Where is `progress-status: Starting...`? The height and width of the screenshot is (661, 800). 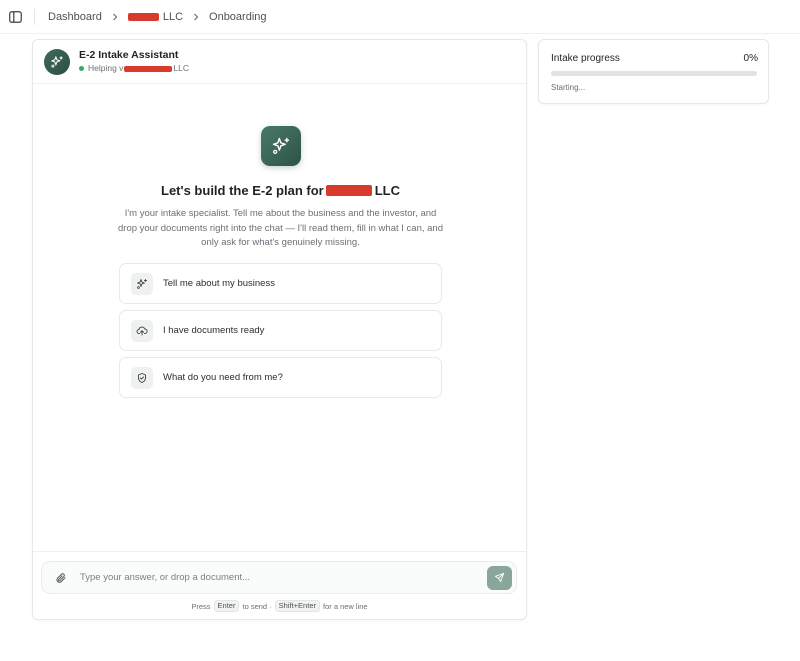
progress-status: Starting... is located at coordinates (568, 87).